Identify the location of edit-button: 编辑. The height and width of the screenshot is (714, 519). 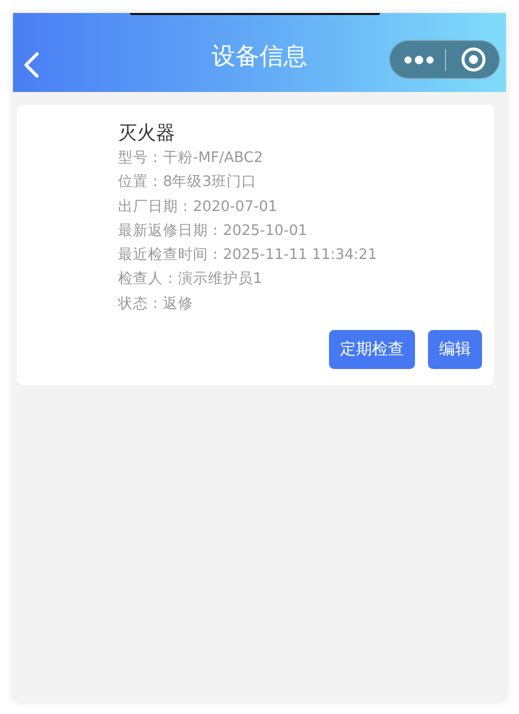
(455, 350).